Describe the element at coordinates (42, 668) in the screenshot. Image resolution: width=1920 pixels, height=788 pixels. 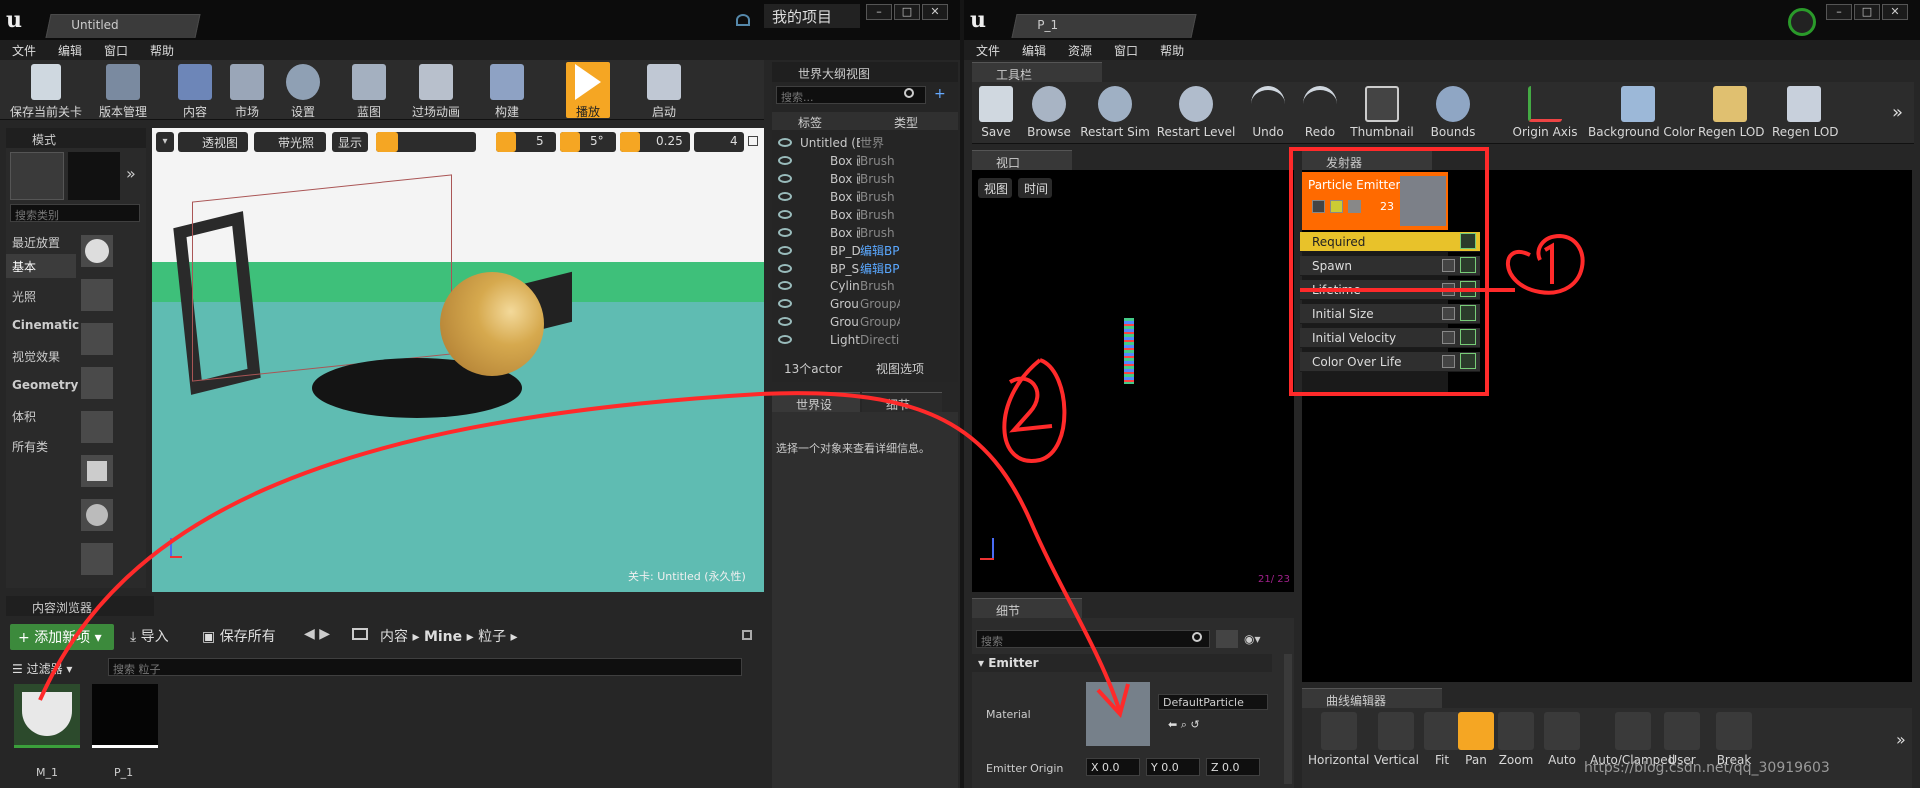
I see `filter-button: ☰ 过滤器 ▾` at that location.